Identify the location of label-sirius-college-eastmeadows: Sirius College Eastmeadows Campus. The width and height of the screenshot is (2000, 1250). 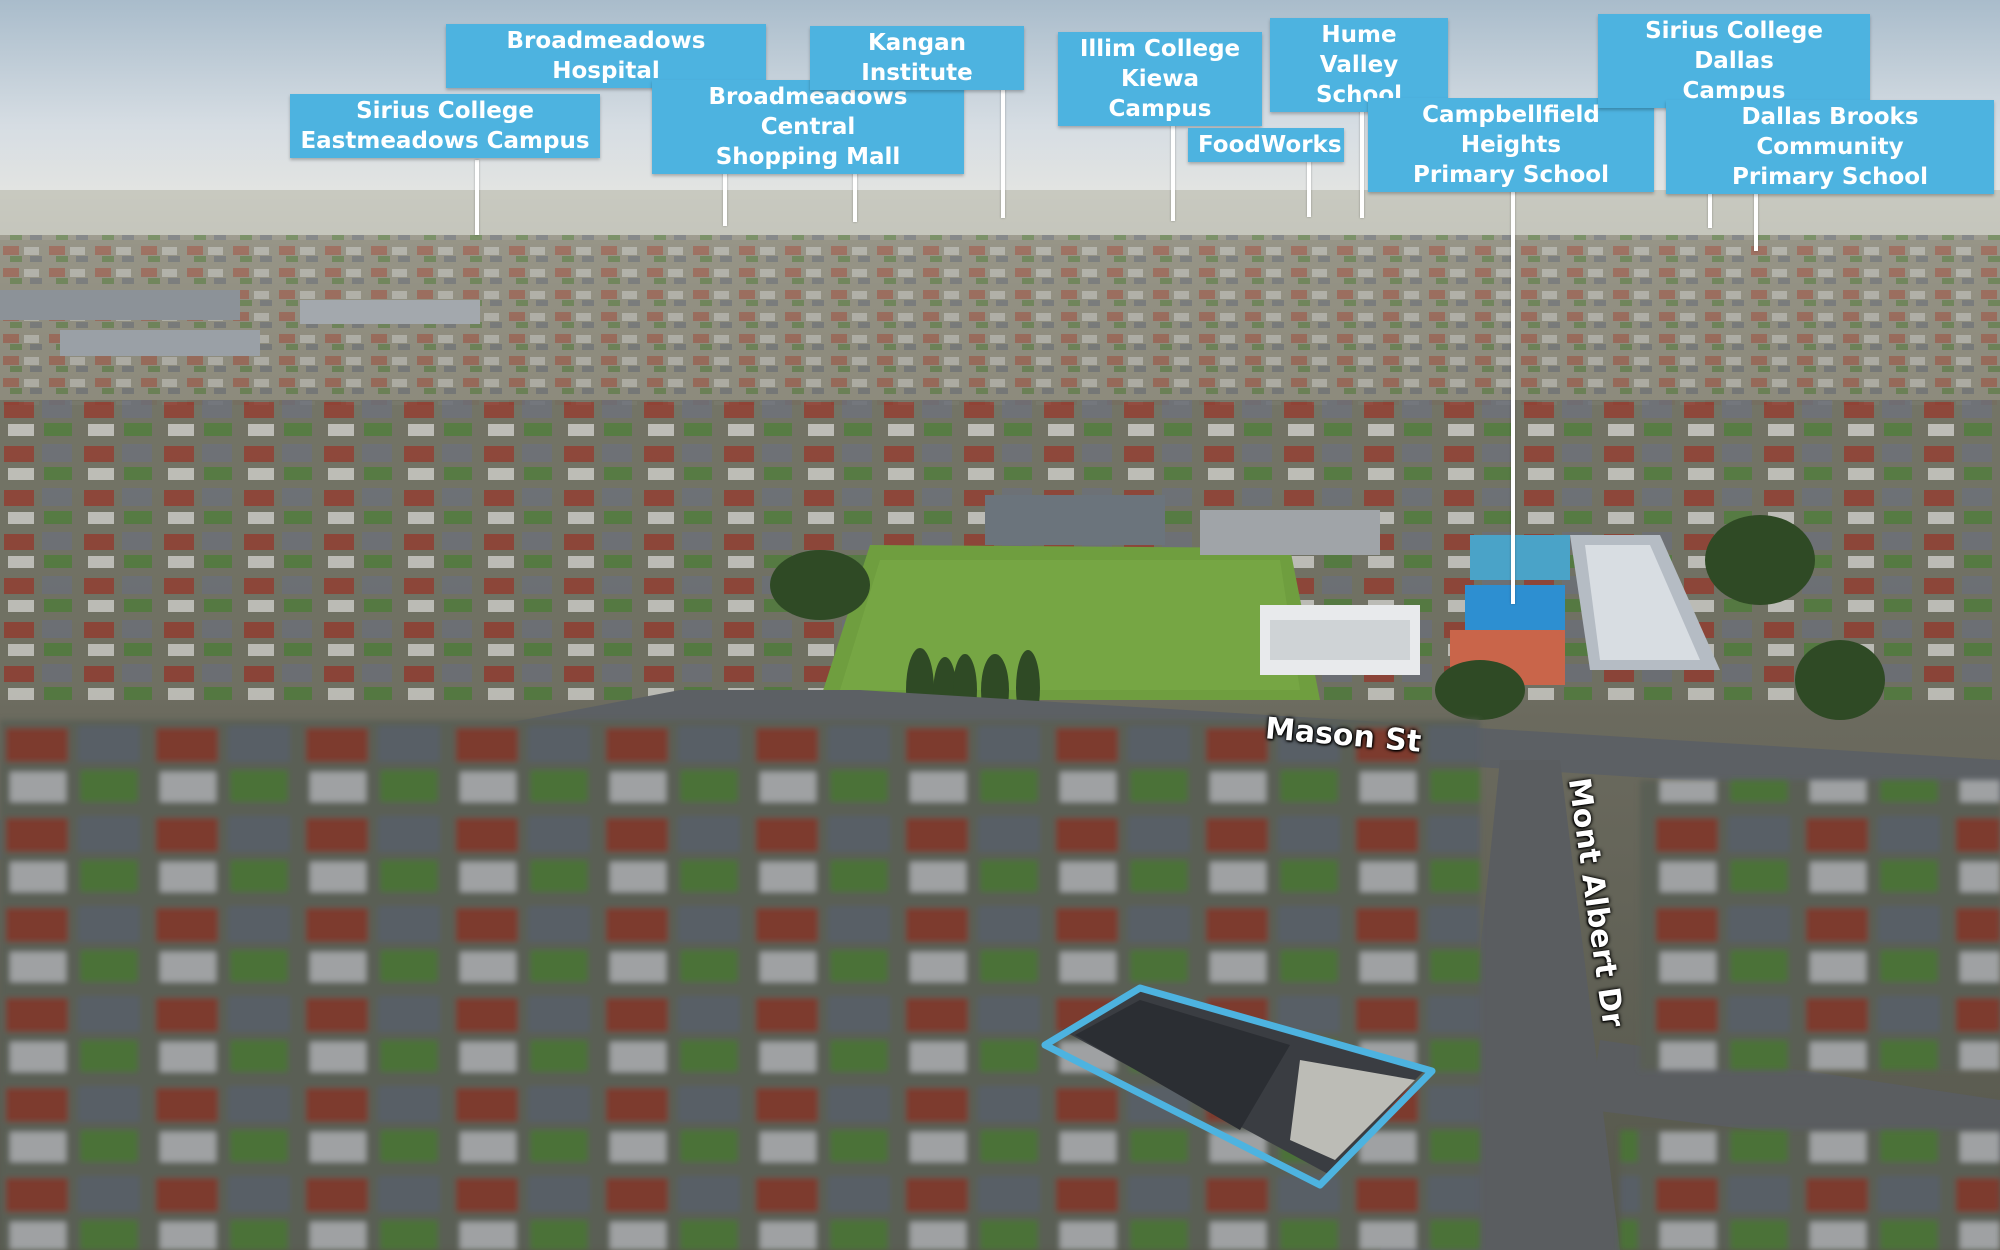
(445, 126).